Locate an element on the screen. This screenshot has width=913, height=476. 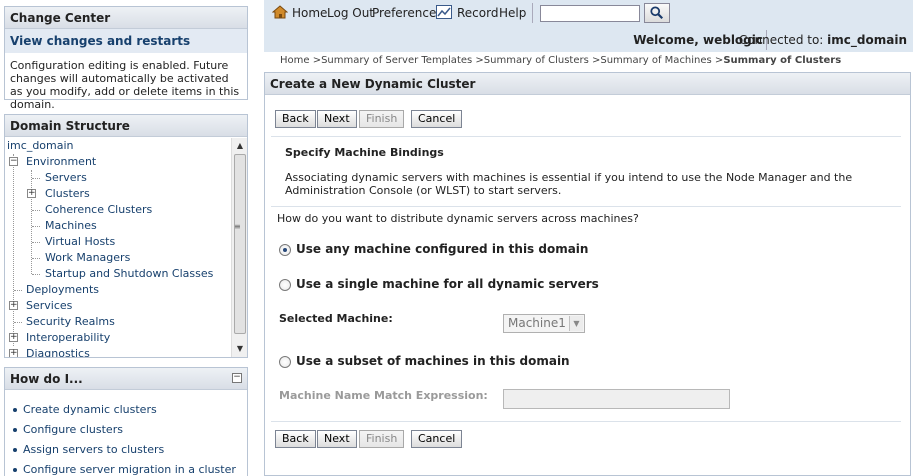
cancel-button: Cancel is located at coordinates (437, 119).